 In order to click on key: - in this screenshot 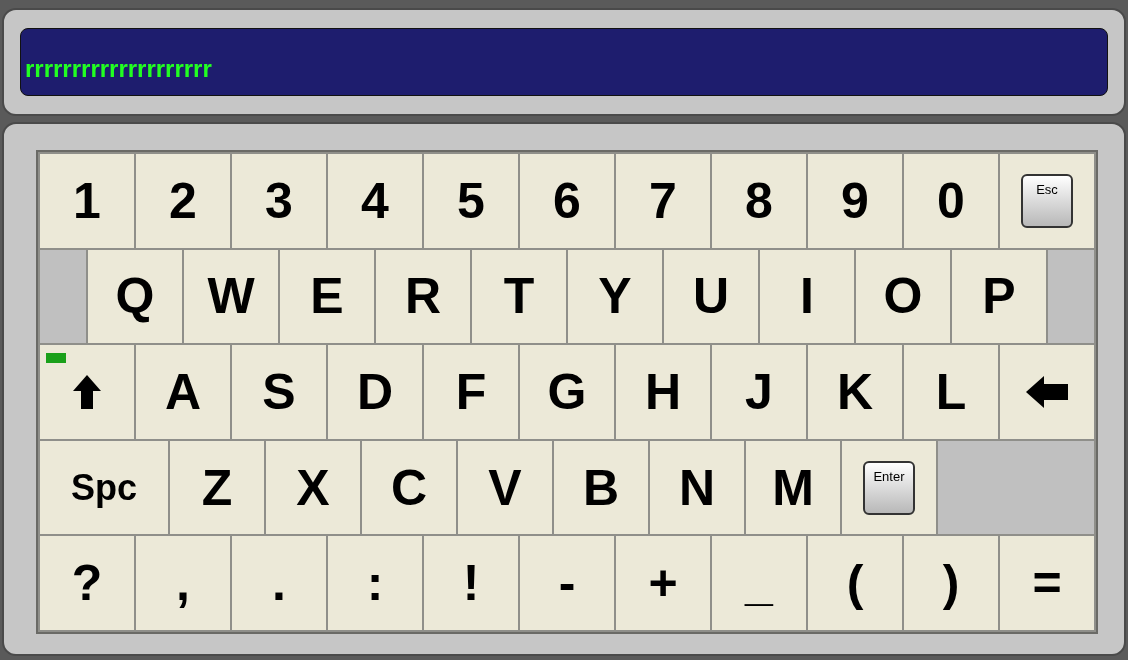, I will do `click(567, 583)`.